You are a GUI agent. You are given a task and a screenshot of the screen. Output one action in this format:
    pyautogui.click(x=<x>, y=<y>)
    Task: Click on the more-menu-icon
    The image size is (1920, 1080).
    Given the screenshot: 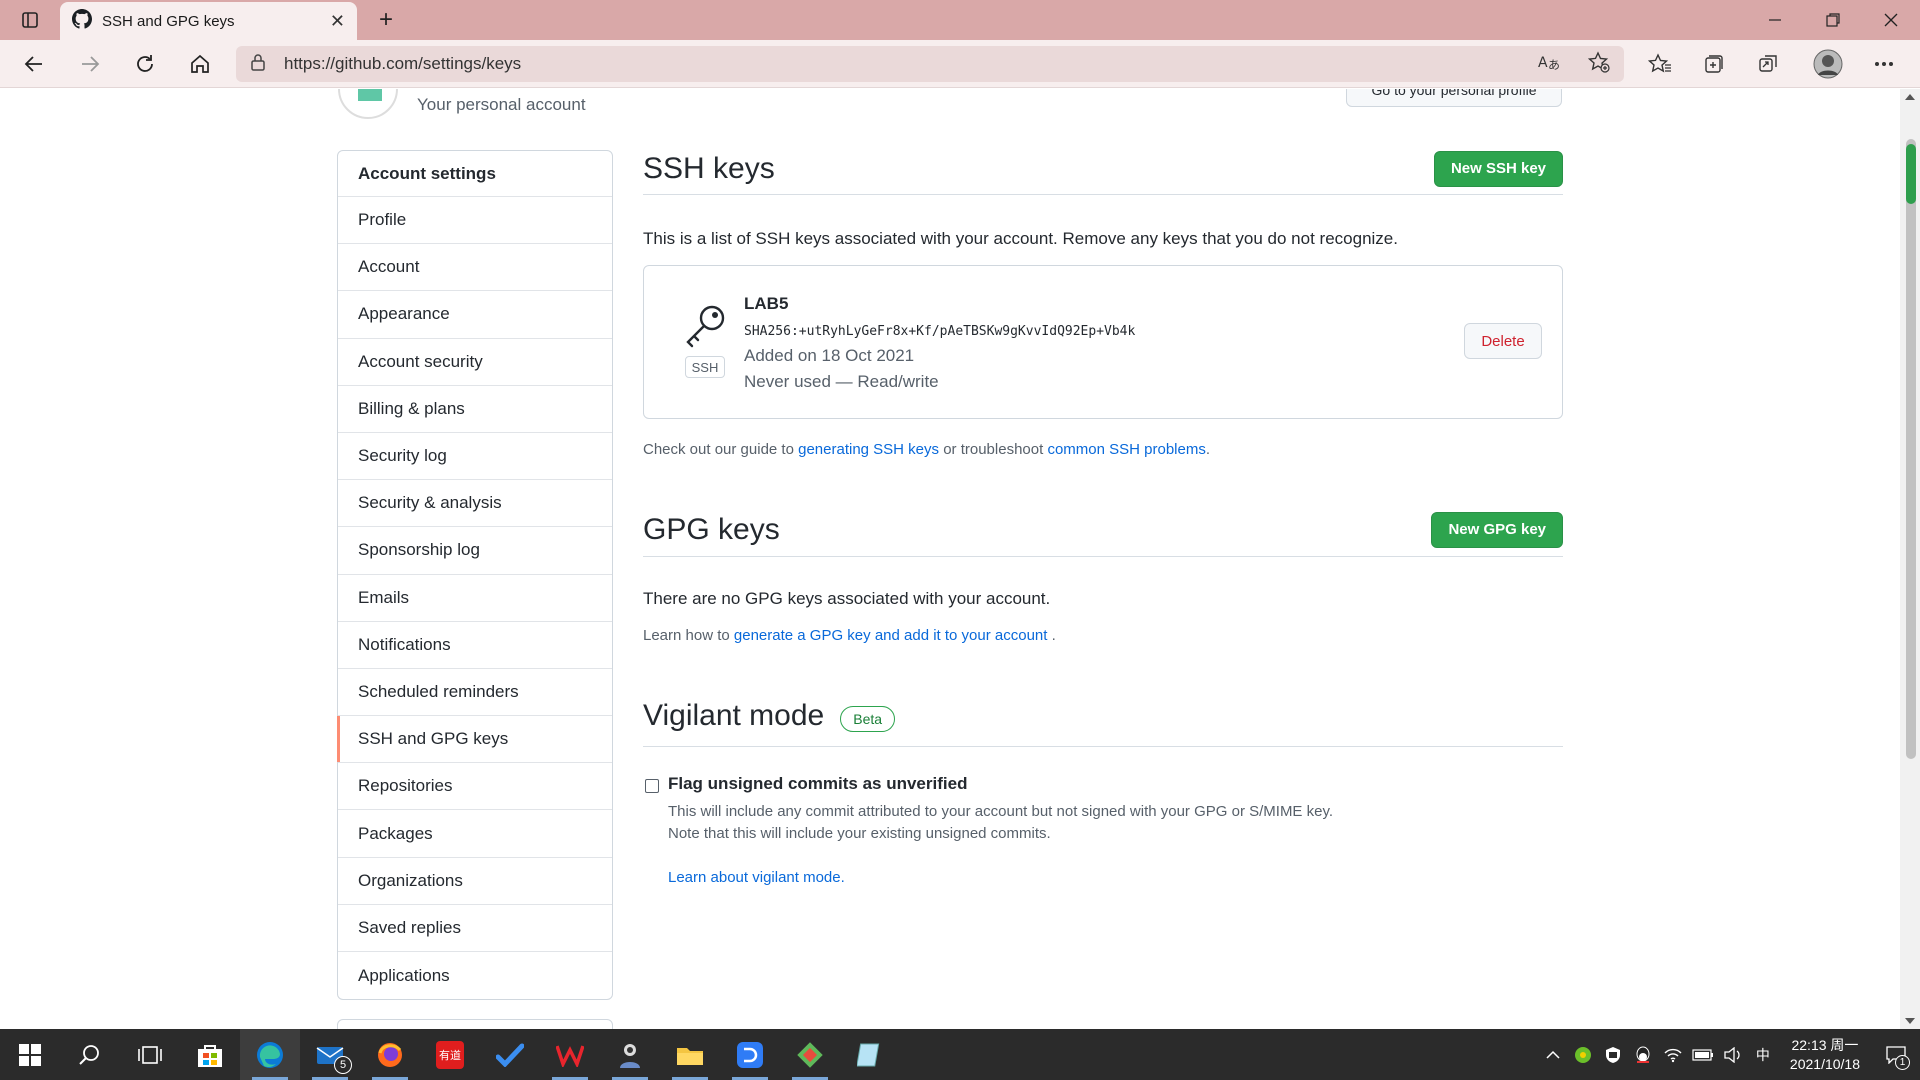 What is the action you would take?
    pyautogui.click(x=1884, y=64)
    